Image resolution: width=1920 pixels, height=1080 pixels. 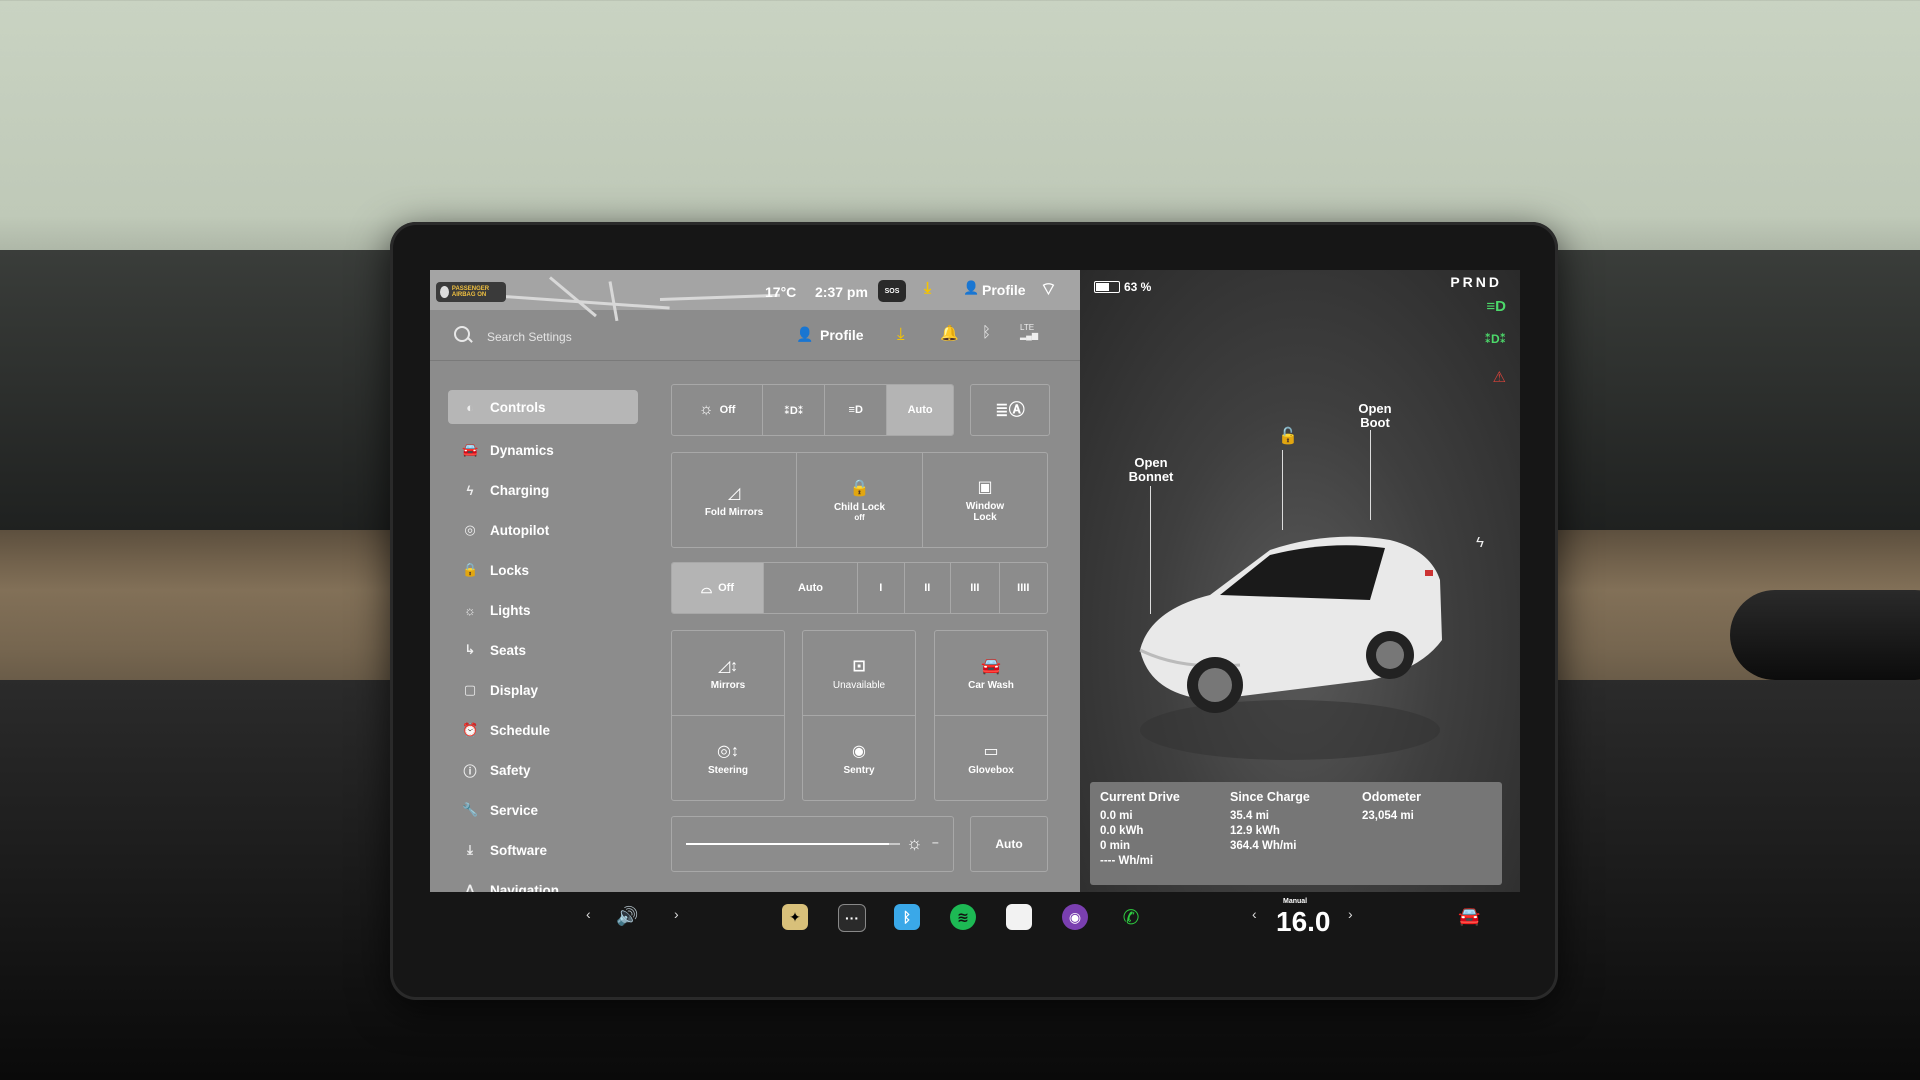 I want to click on nav-label: Software, so click(x=519, y=850).